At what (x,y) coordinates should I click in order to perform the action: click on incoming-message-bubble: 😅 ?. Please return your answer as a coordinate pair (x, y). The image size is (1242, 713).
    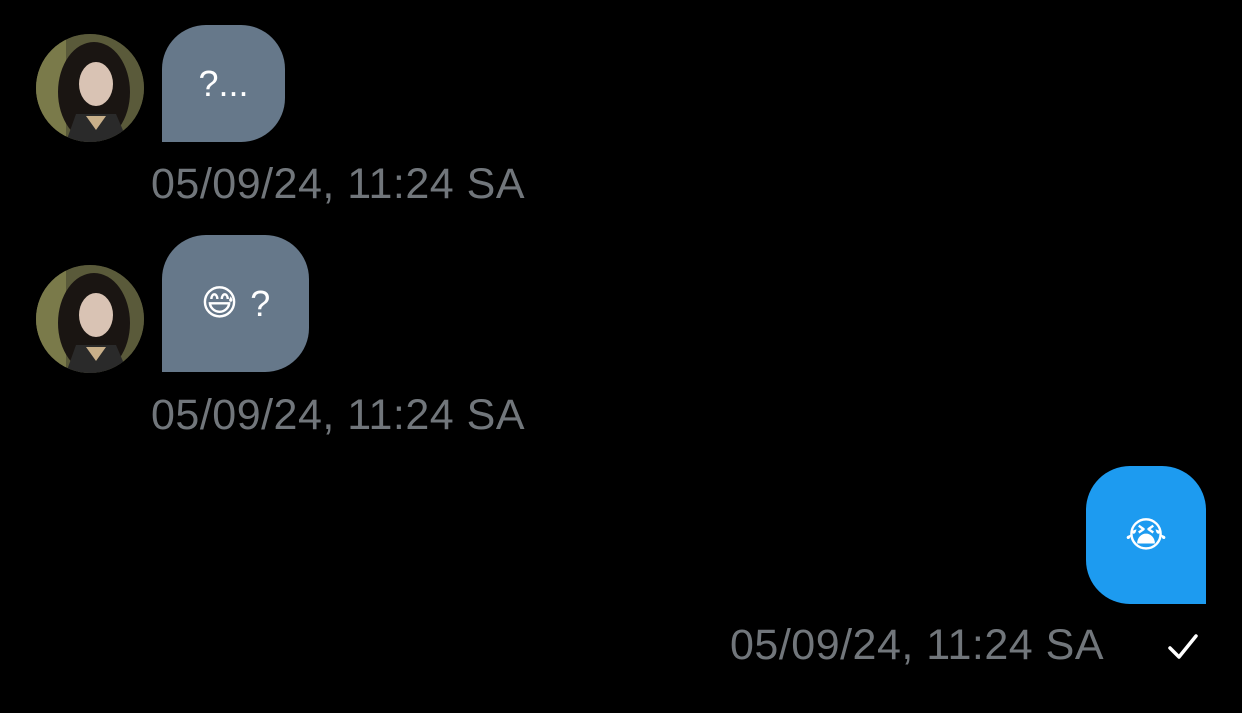
    Looking at the image, I should click on (235, 303).